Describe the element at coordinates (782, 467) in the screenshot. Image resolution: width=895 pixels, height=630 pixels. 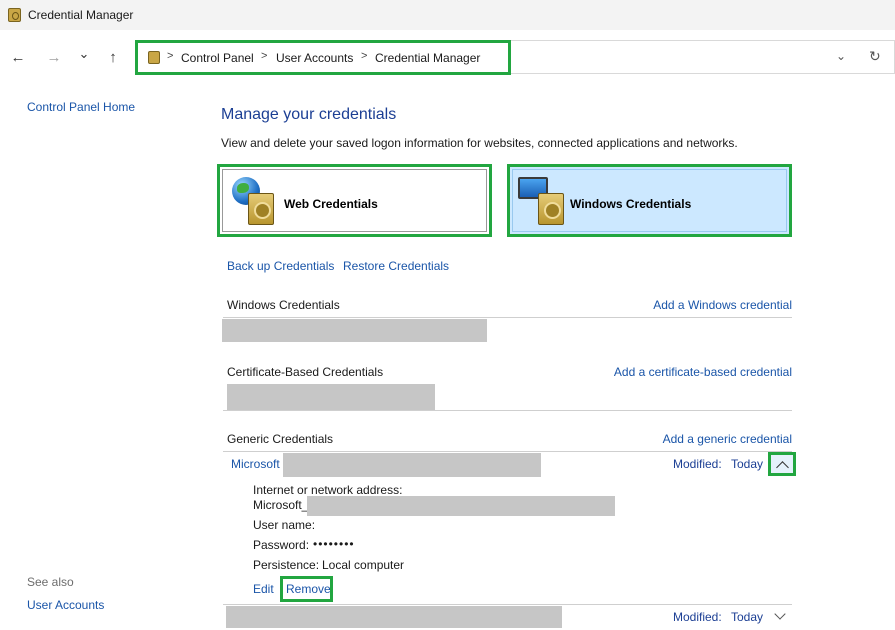
I see `chevron-up-icon` at that location.